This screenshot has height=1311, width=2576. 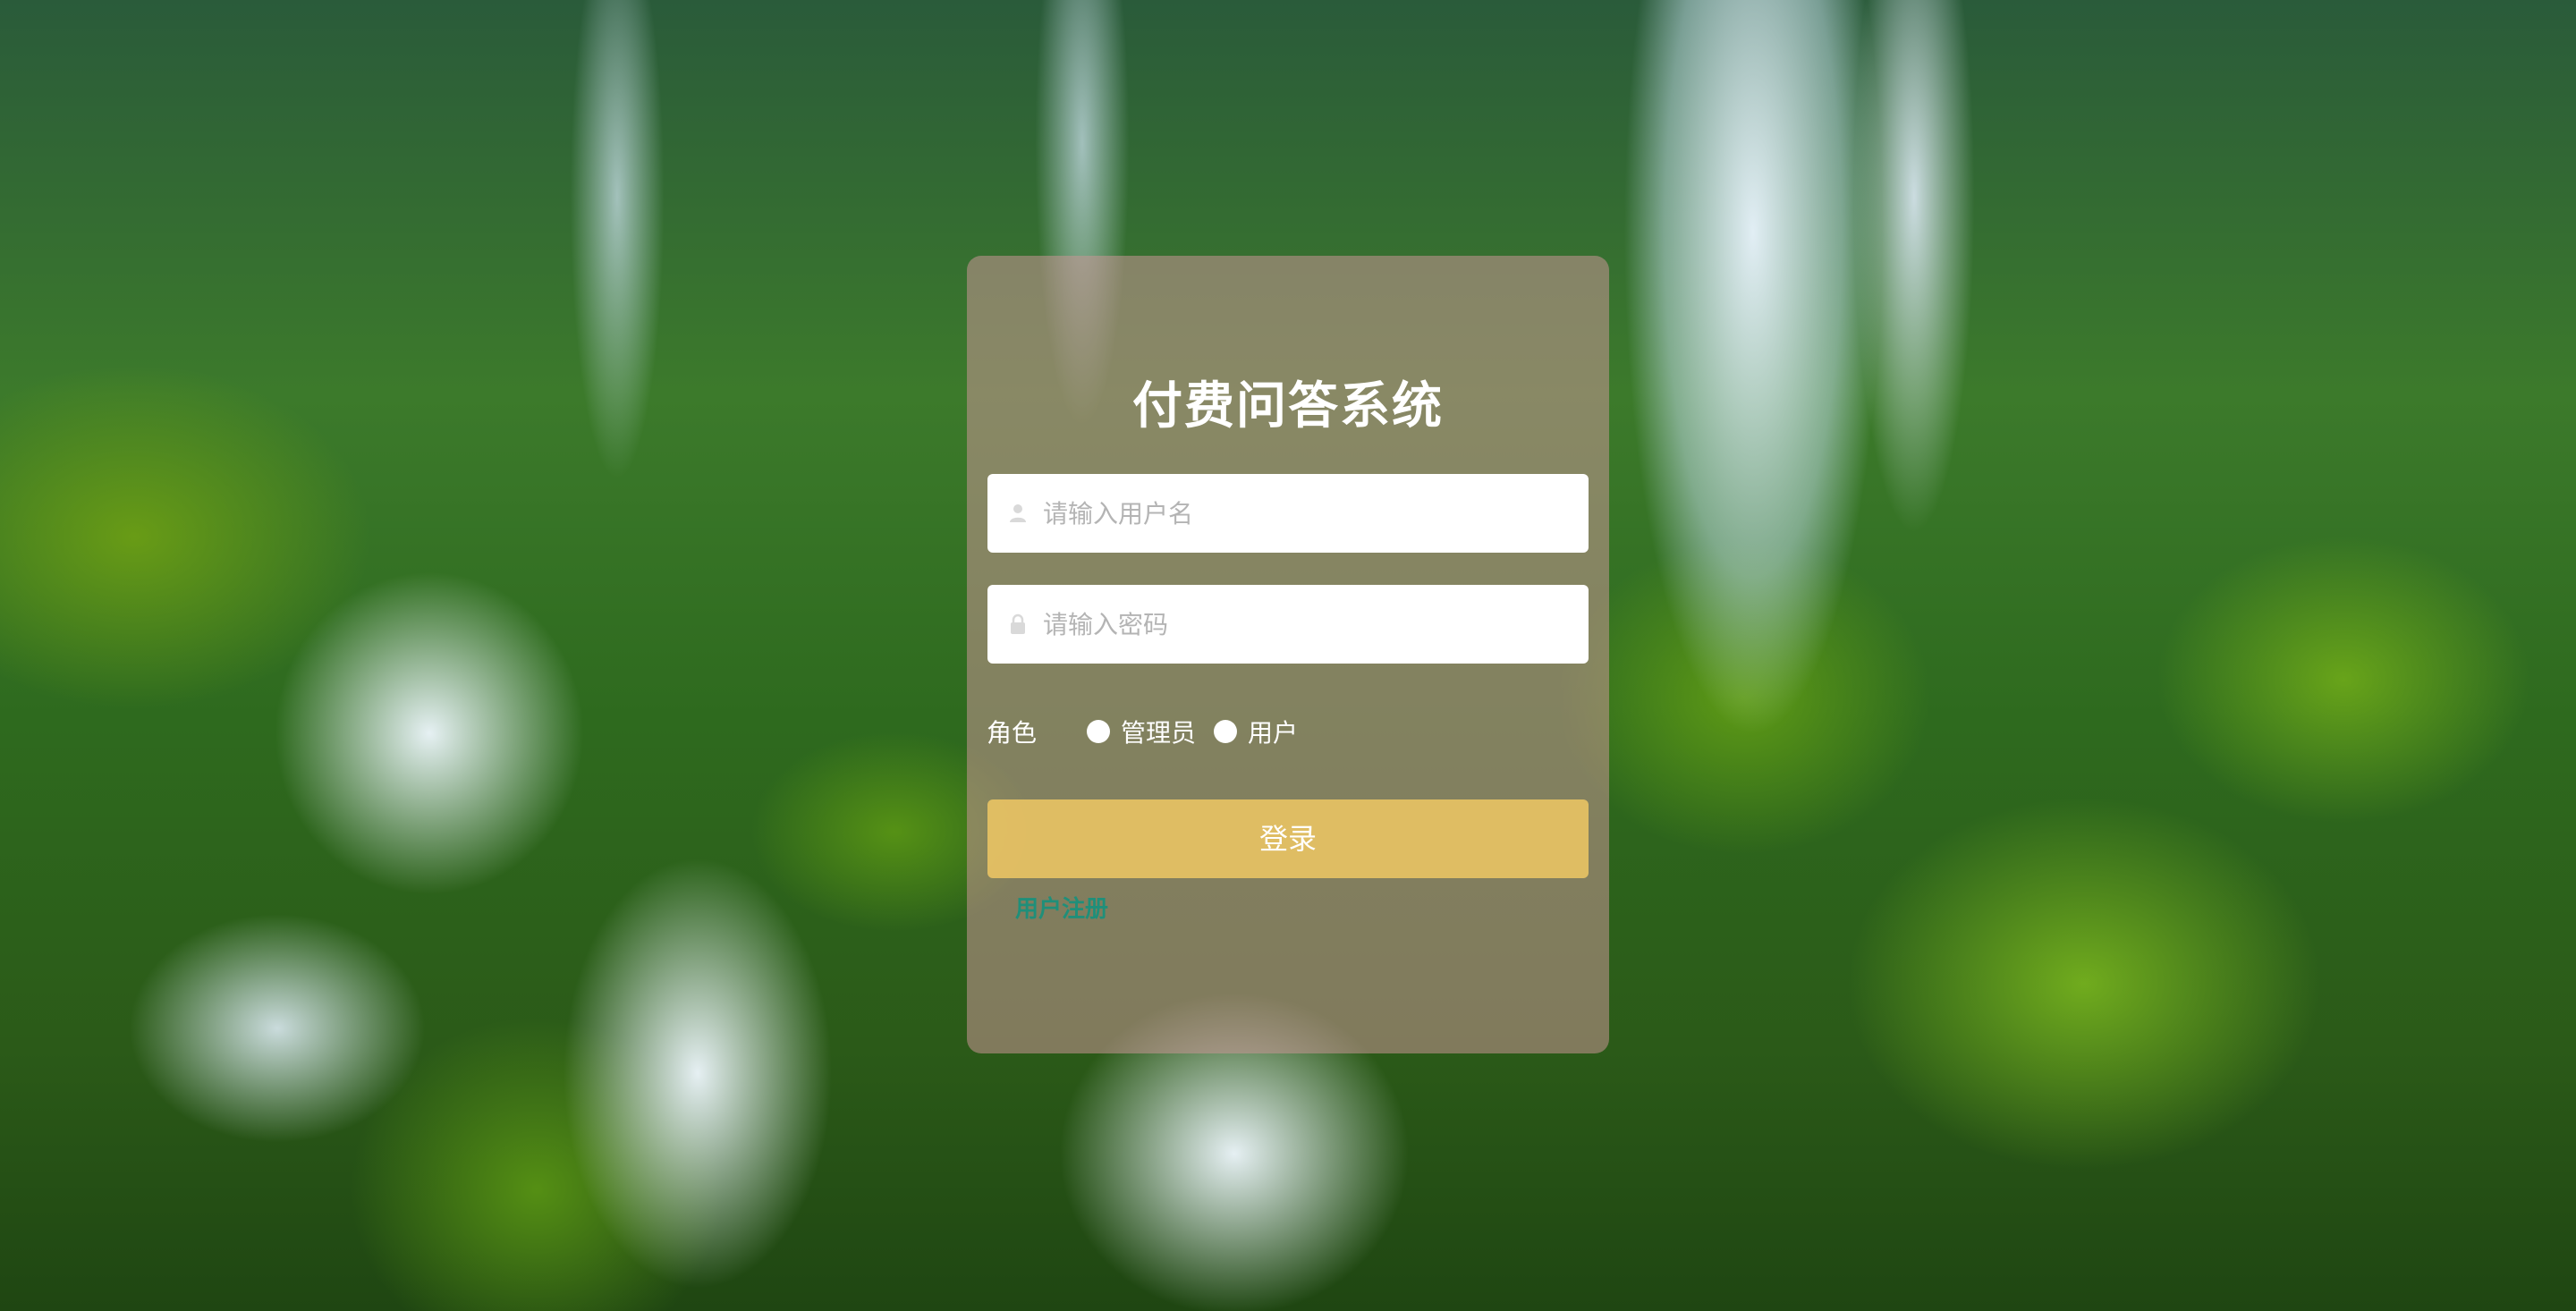 What do you see at coordinates (1302, 624) in the screenshot?
I see `password-input` at bounding box center [1302, 624].